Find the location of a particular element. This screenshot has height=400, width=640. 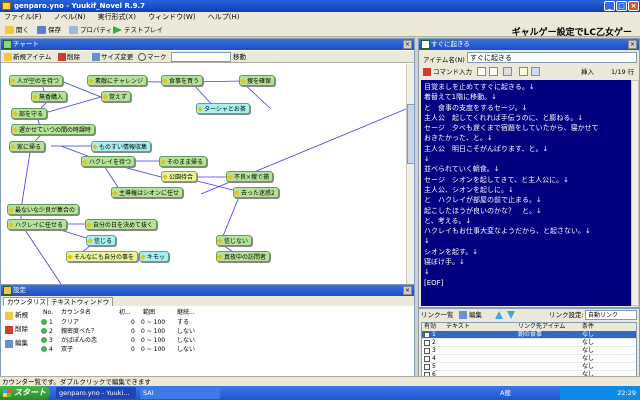

chart-node: 素敵にチャレンジ is located at coordinates (117, 80).